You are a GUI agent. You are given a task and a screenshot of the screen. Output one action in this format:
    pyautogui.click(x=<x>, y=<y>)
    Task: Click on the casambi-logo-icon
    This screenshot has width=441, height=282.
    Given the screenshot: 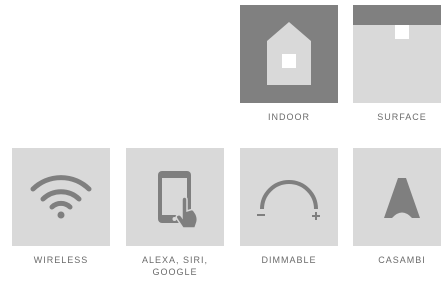 What is the action you would take?
    pyautogui.click(x=397, y=197)
    